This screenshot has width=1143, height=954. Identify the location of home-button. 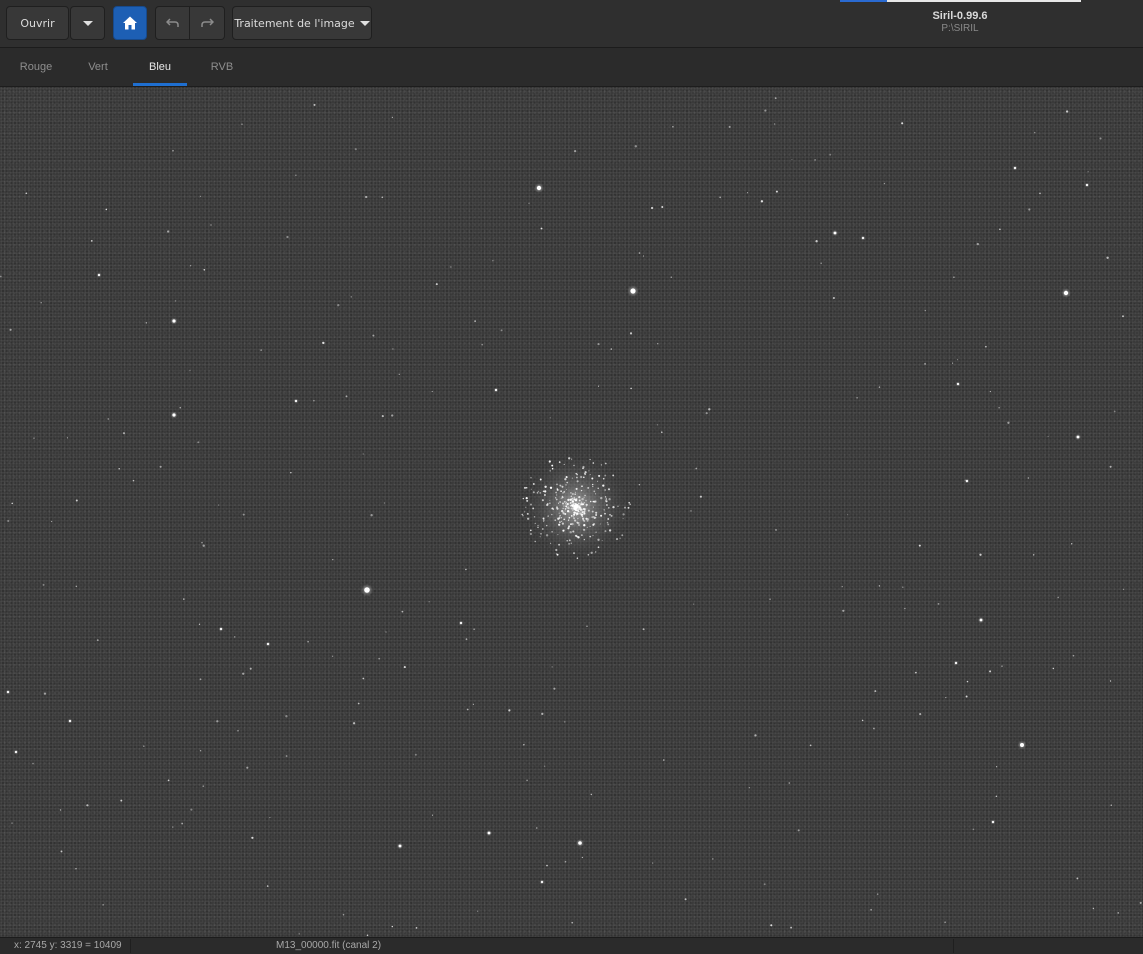
(130, 23).